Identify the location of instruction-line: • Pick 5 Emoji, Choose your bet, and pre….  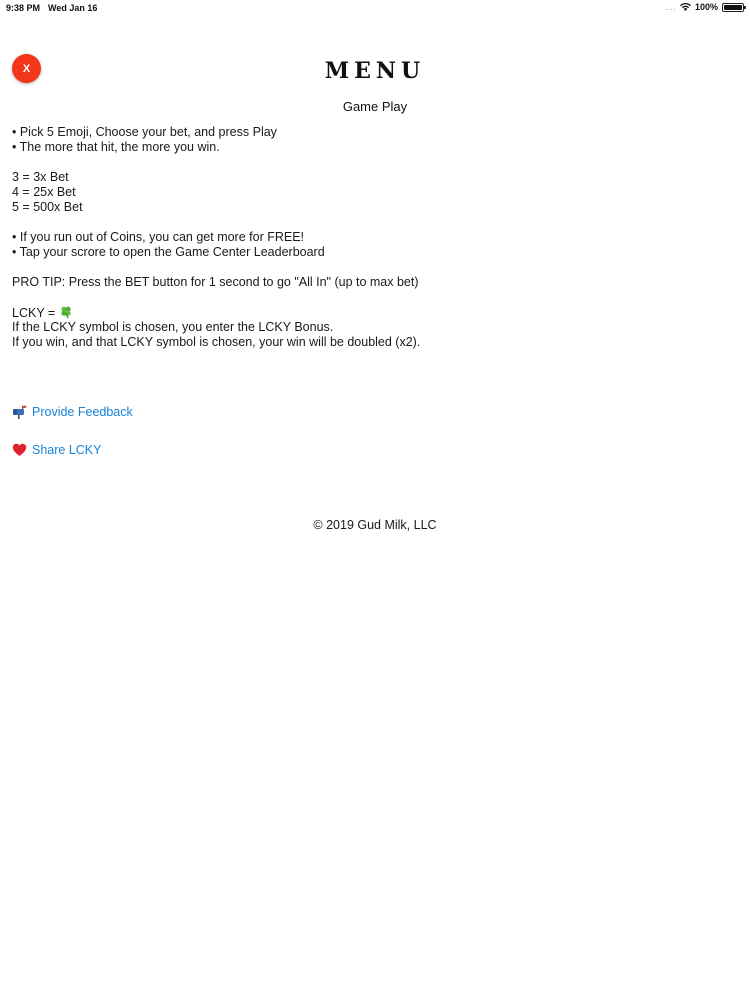
(144, 132).